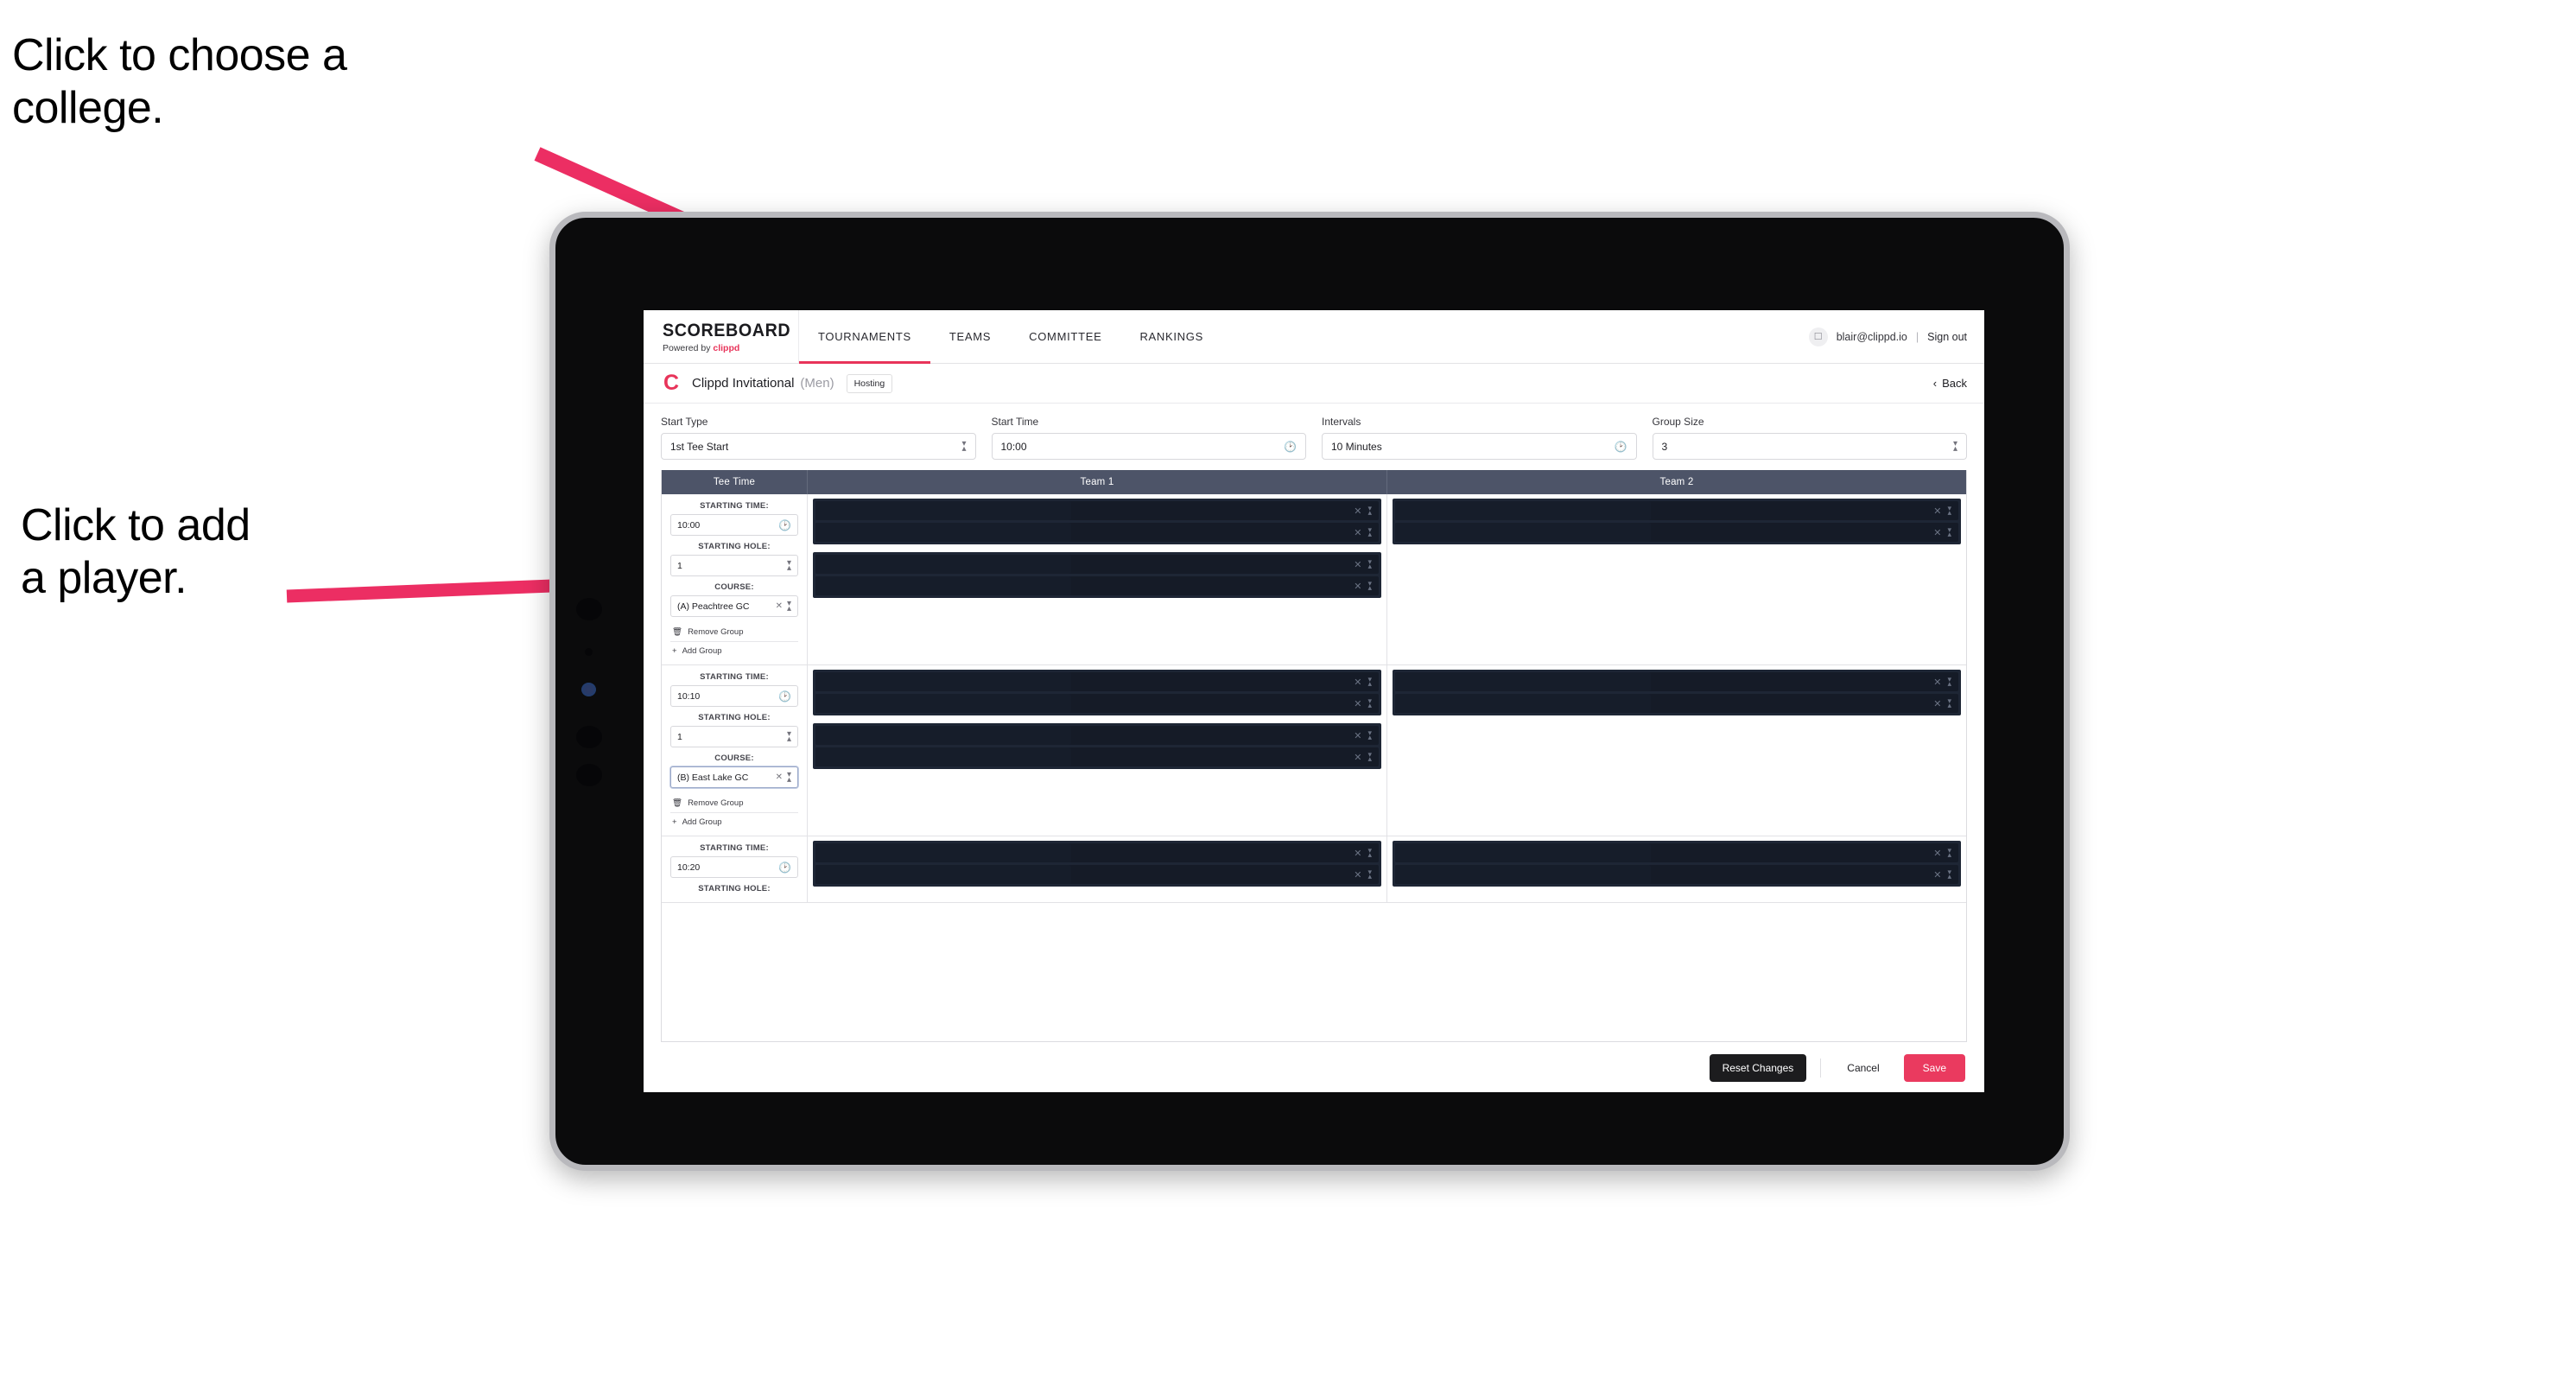 The width and height of the screenshot is (2576, 1386). I want to click on intervals-value: 10 Minutes, so click(1356, 446).